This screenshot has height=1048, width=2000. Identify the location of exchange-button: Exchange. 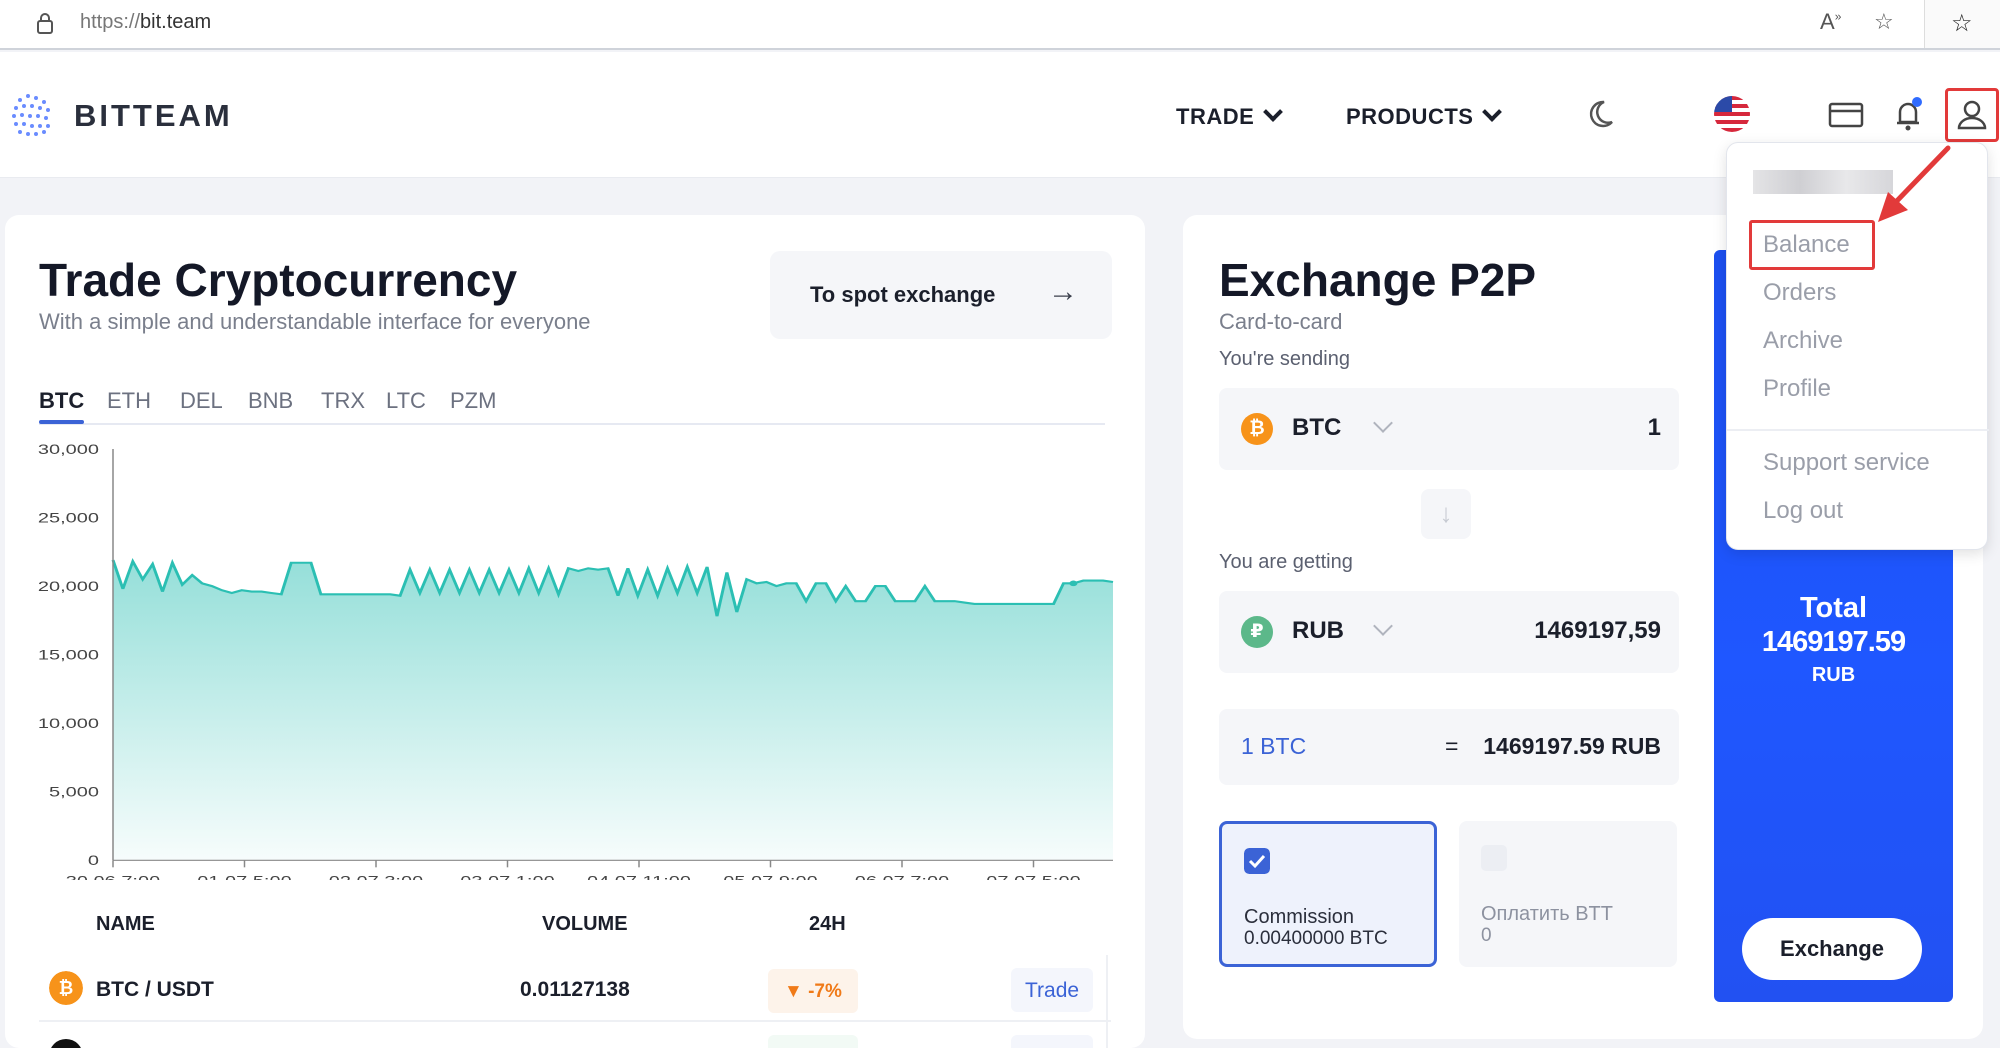
(1832, 949).